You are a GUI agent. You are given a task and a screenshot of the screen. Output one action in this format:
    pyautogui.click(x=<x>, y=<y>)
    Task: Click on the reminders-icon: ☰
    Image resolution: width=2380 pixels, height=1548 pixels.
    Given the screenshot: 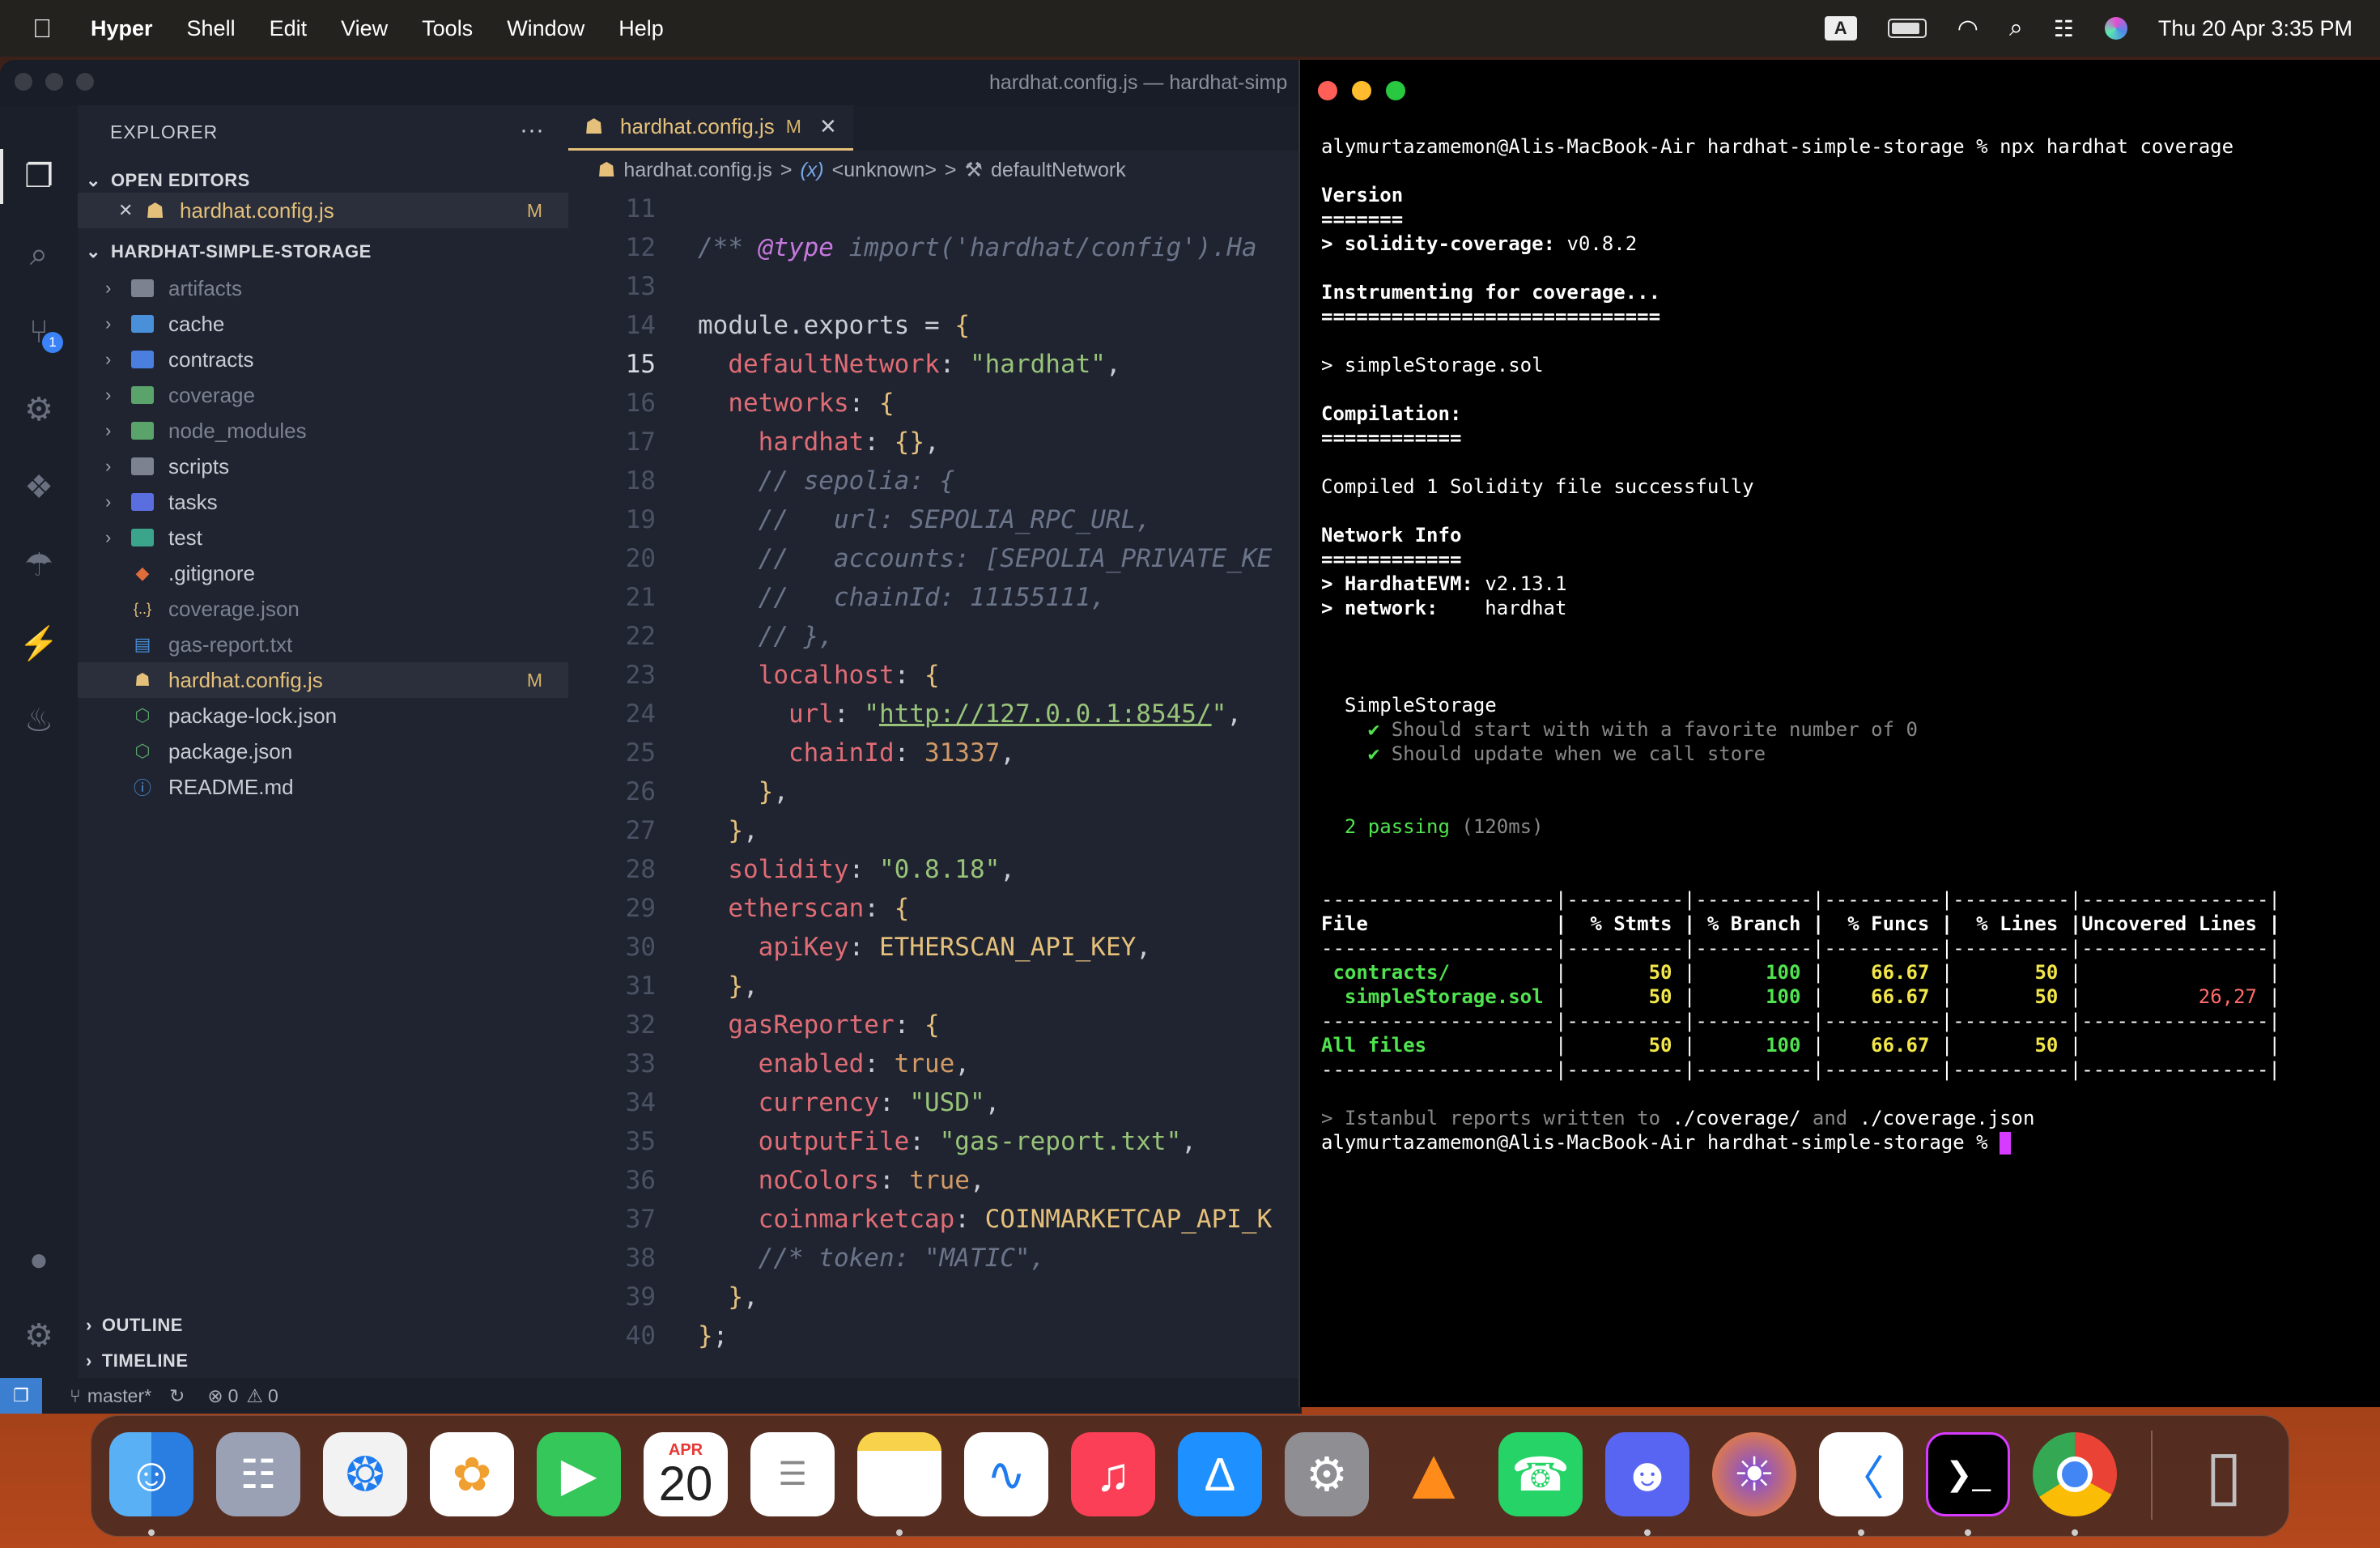 What is the action you would take?
    pyautogui.click(x=792, y=1474)
    